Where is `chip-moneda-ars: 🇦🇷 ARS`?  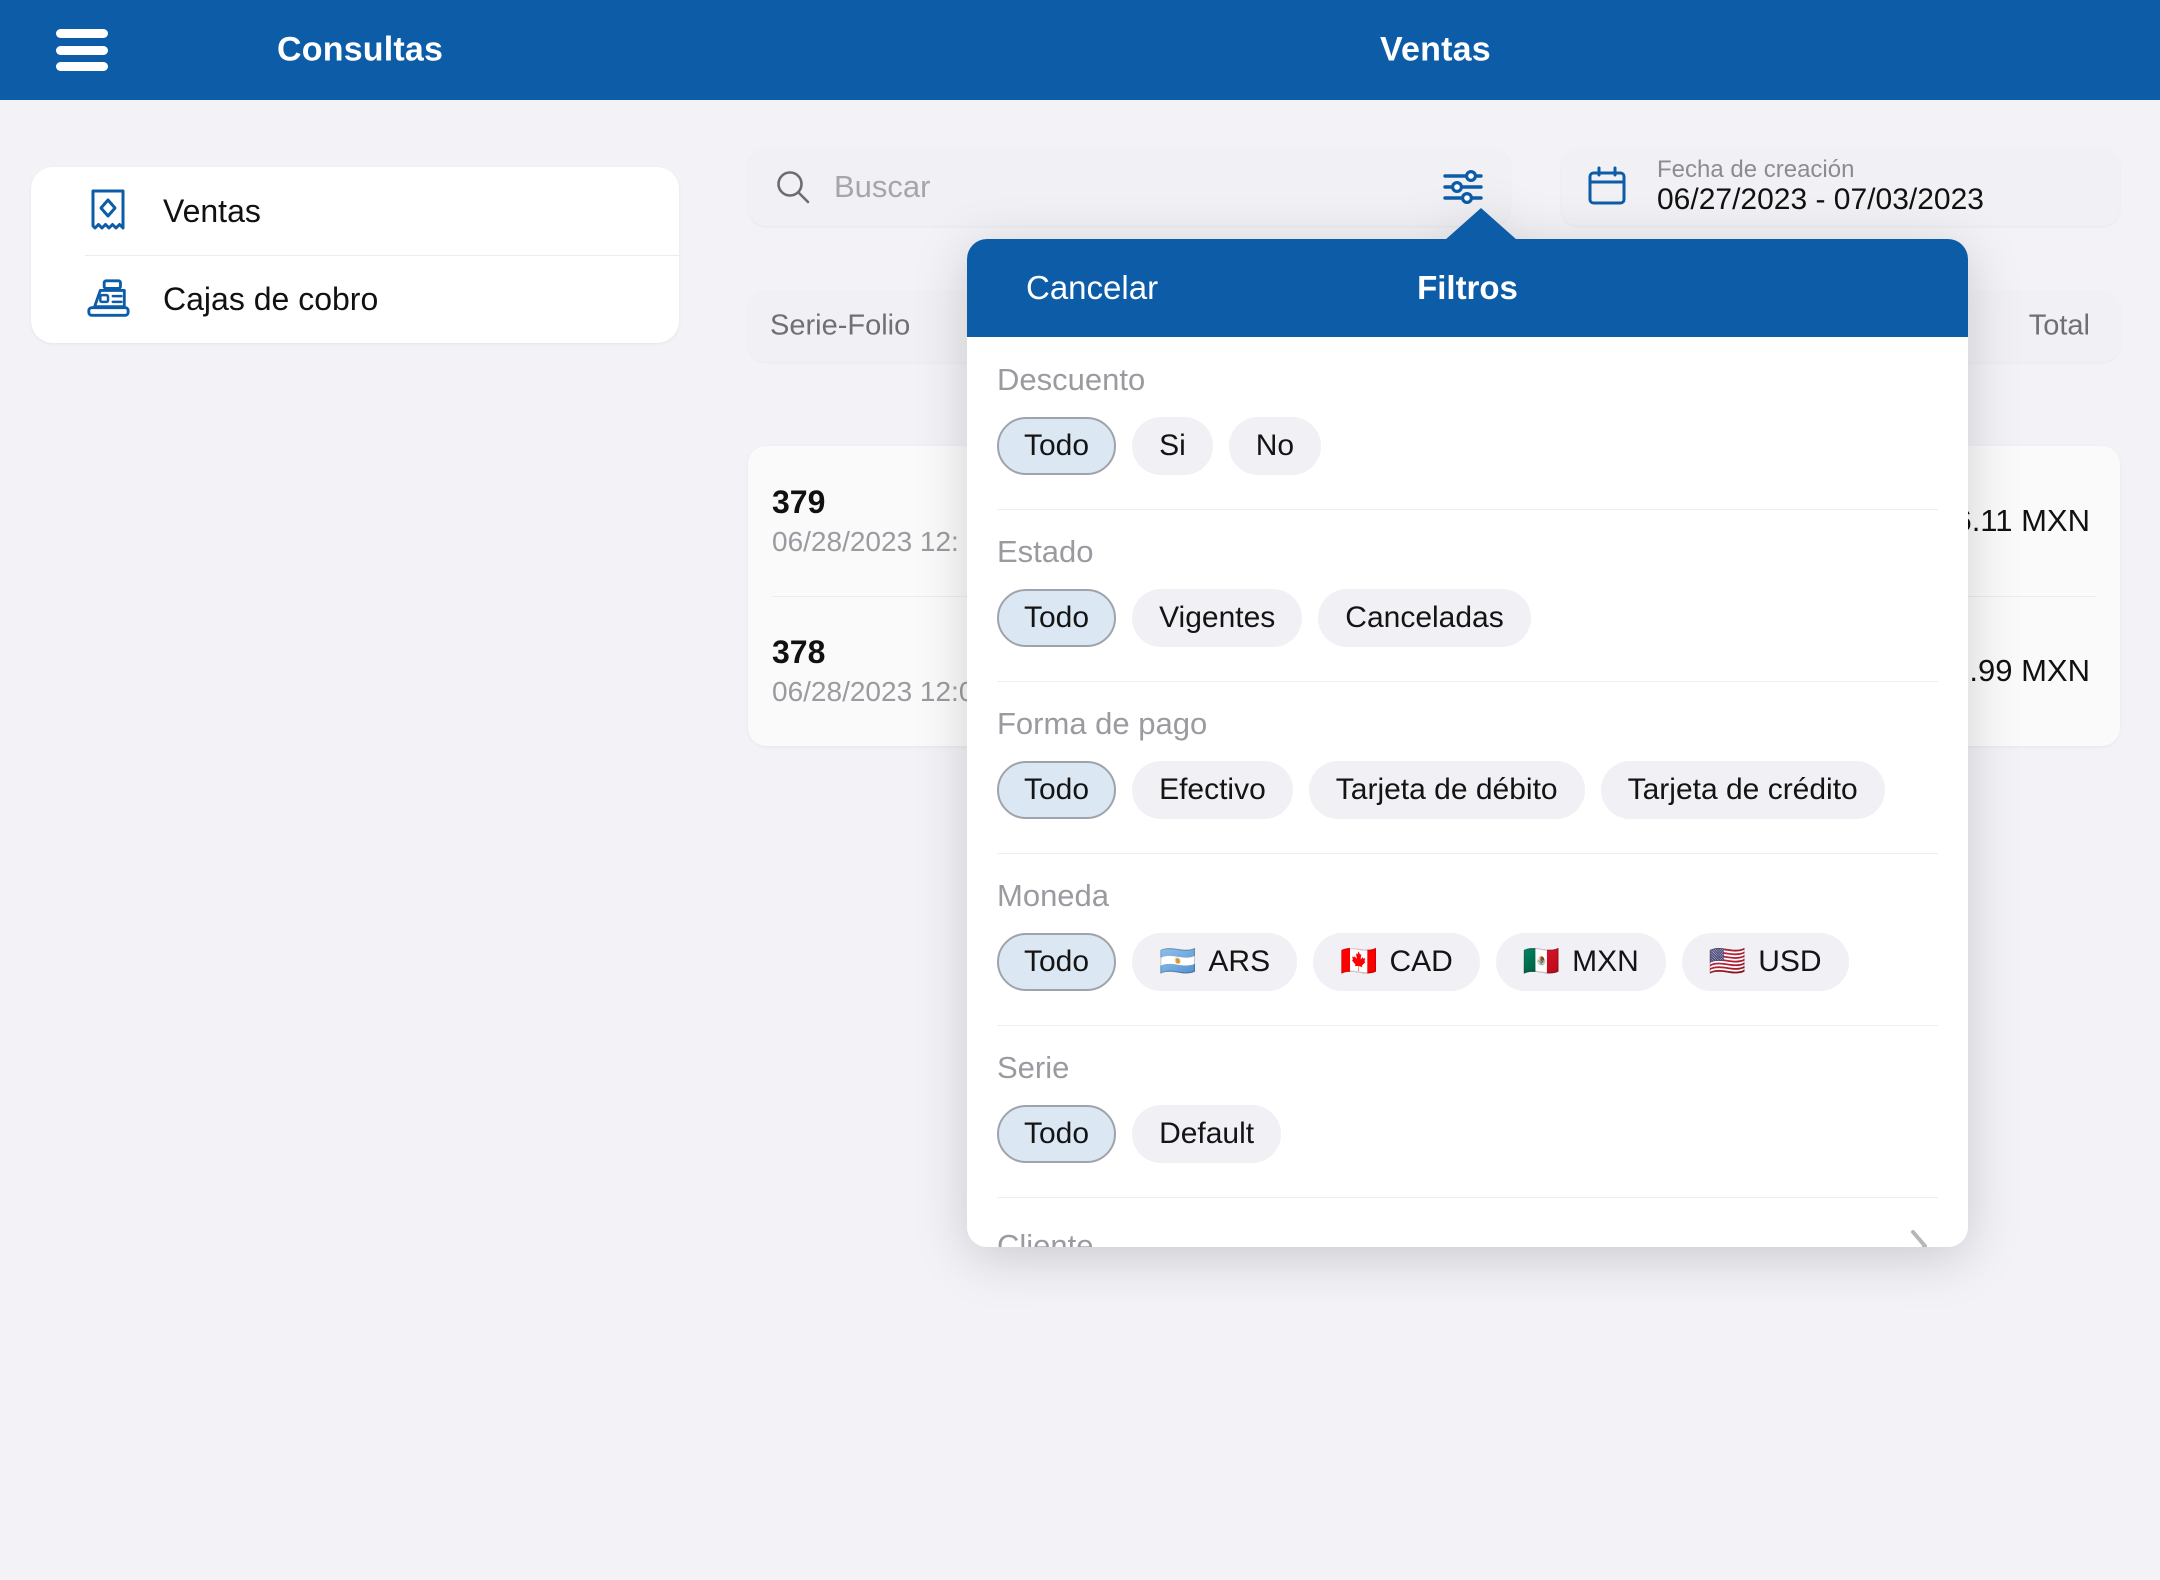 chip-moneda-ars: 🇦🇷 ARS is located at coordinates (1215, 962).